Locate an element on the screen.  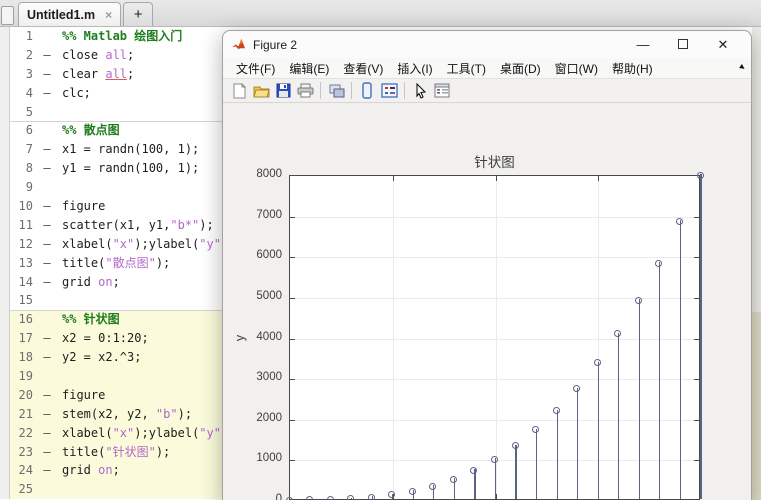
menu-item: 帮助(H) is located at coordinates (632, 68).